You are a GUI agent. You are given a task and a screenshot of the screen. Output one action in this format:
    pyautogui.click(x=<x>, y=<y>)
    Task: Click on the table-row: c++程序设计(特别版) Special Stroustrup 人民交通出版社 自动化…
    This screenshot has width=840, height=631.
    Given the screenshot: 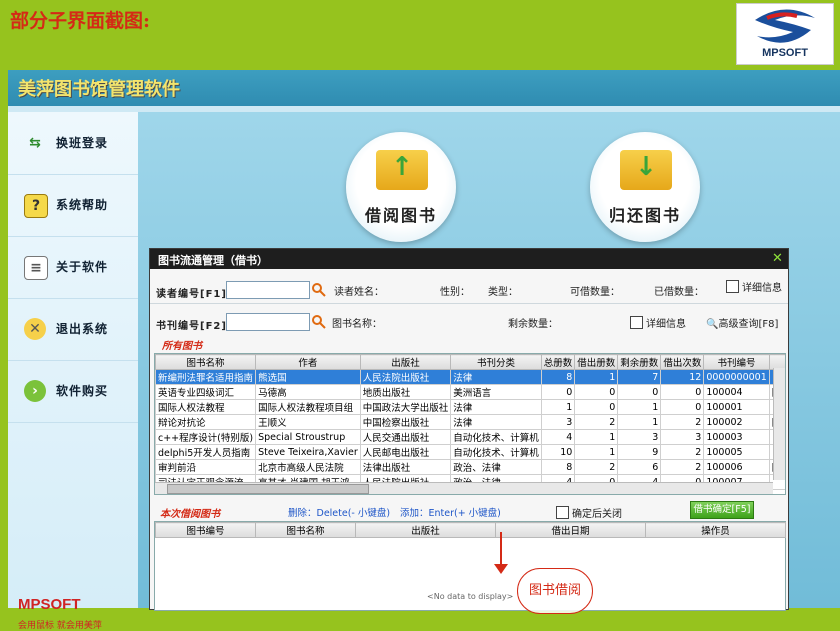 What is the action you would take?
    pyautogui.click(x=470, y=437)
    